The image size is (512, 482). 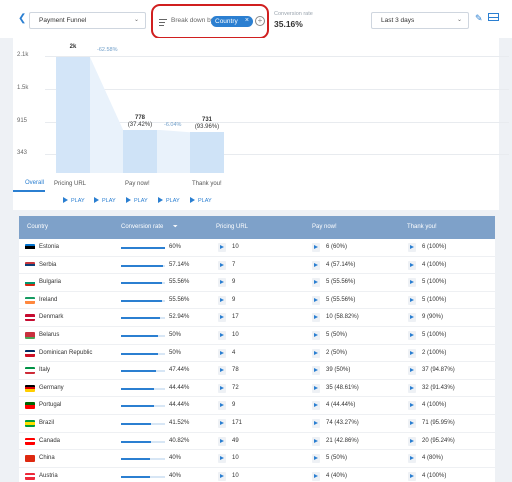 I want to click on tab-overall: Overall, so click(x=29, y=184).